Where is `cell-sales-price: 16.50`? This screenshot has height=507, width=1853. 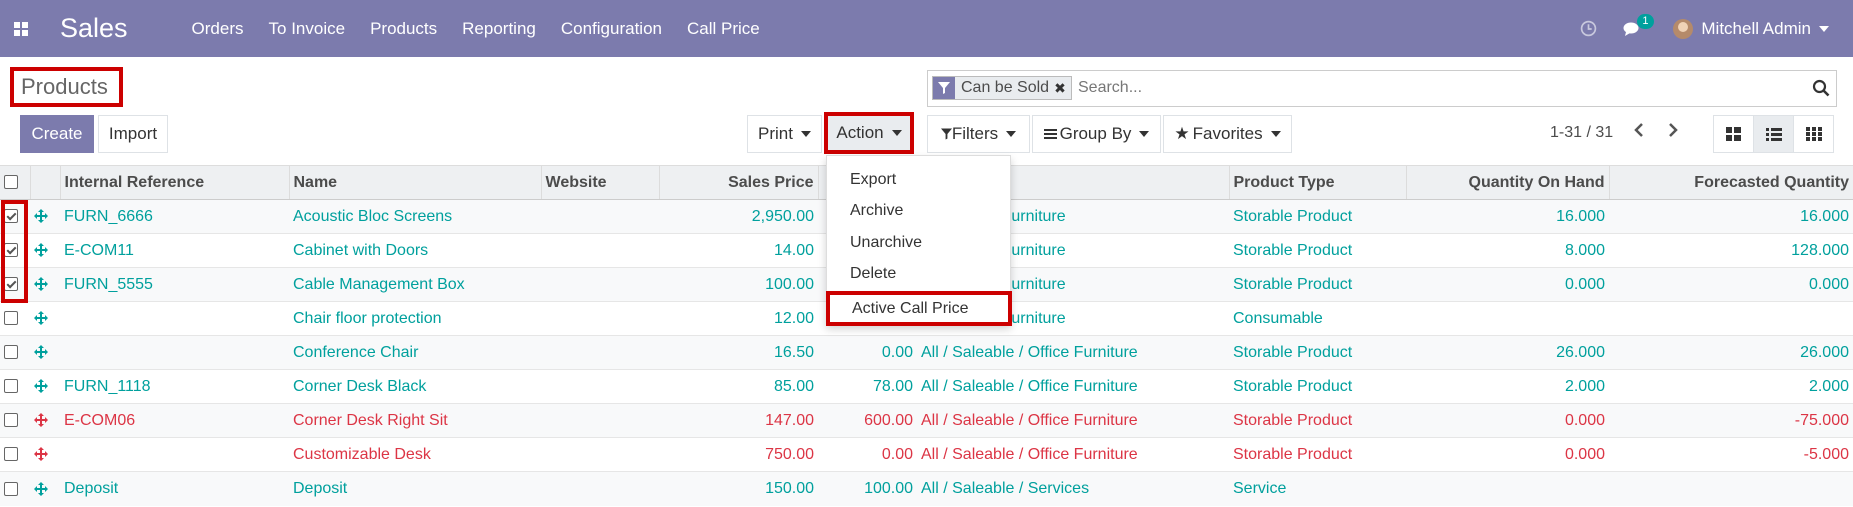 cell-sales-price: 16.50 is located at coordinates (738, 352).